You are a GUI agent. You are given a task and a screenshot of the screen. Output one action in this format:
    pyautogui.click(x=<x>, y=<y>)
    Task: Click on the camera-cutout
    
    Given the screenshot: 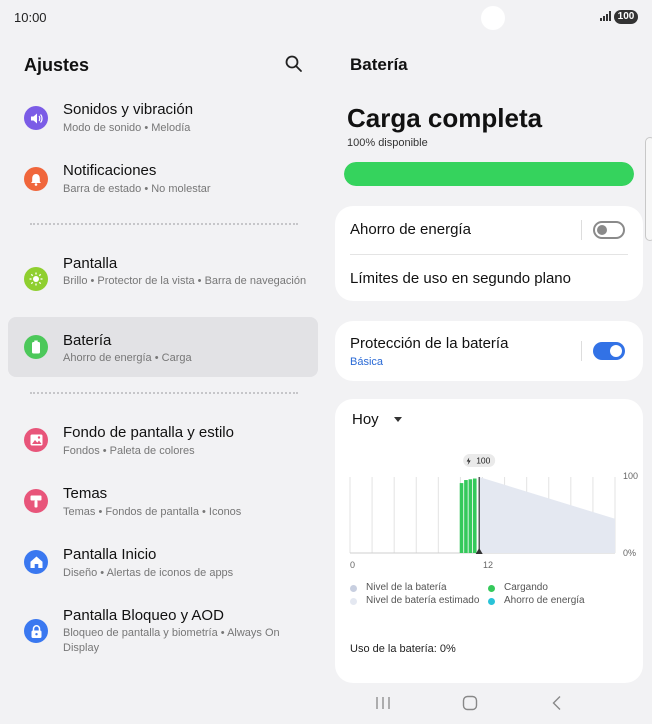 What is the action you would take?
    pyautogui.click(x=493, y=18)
    